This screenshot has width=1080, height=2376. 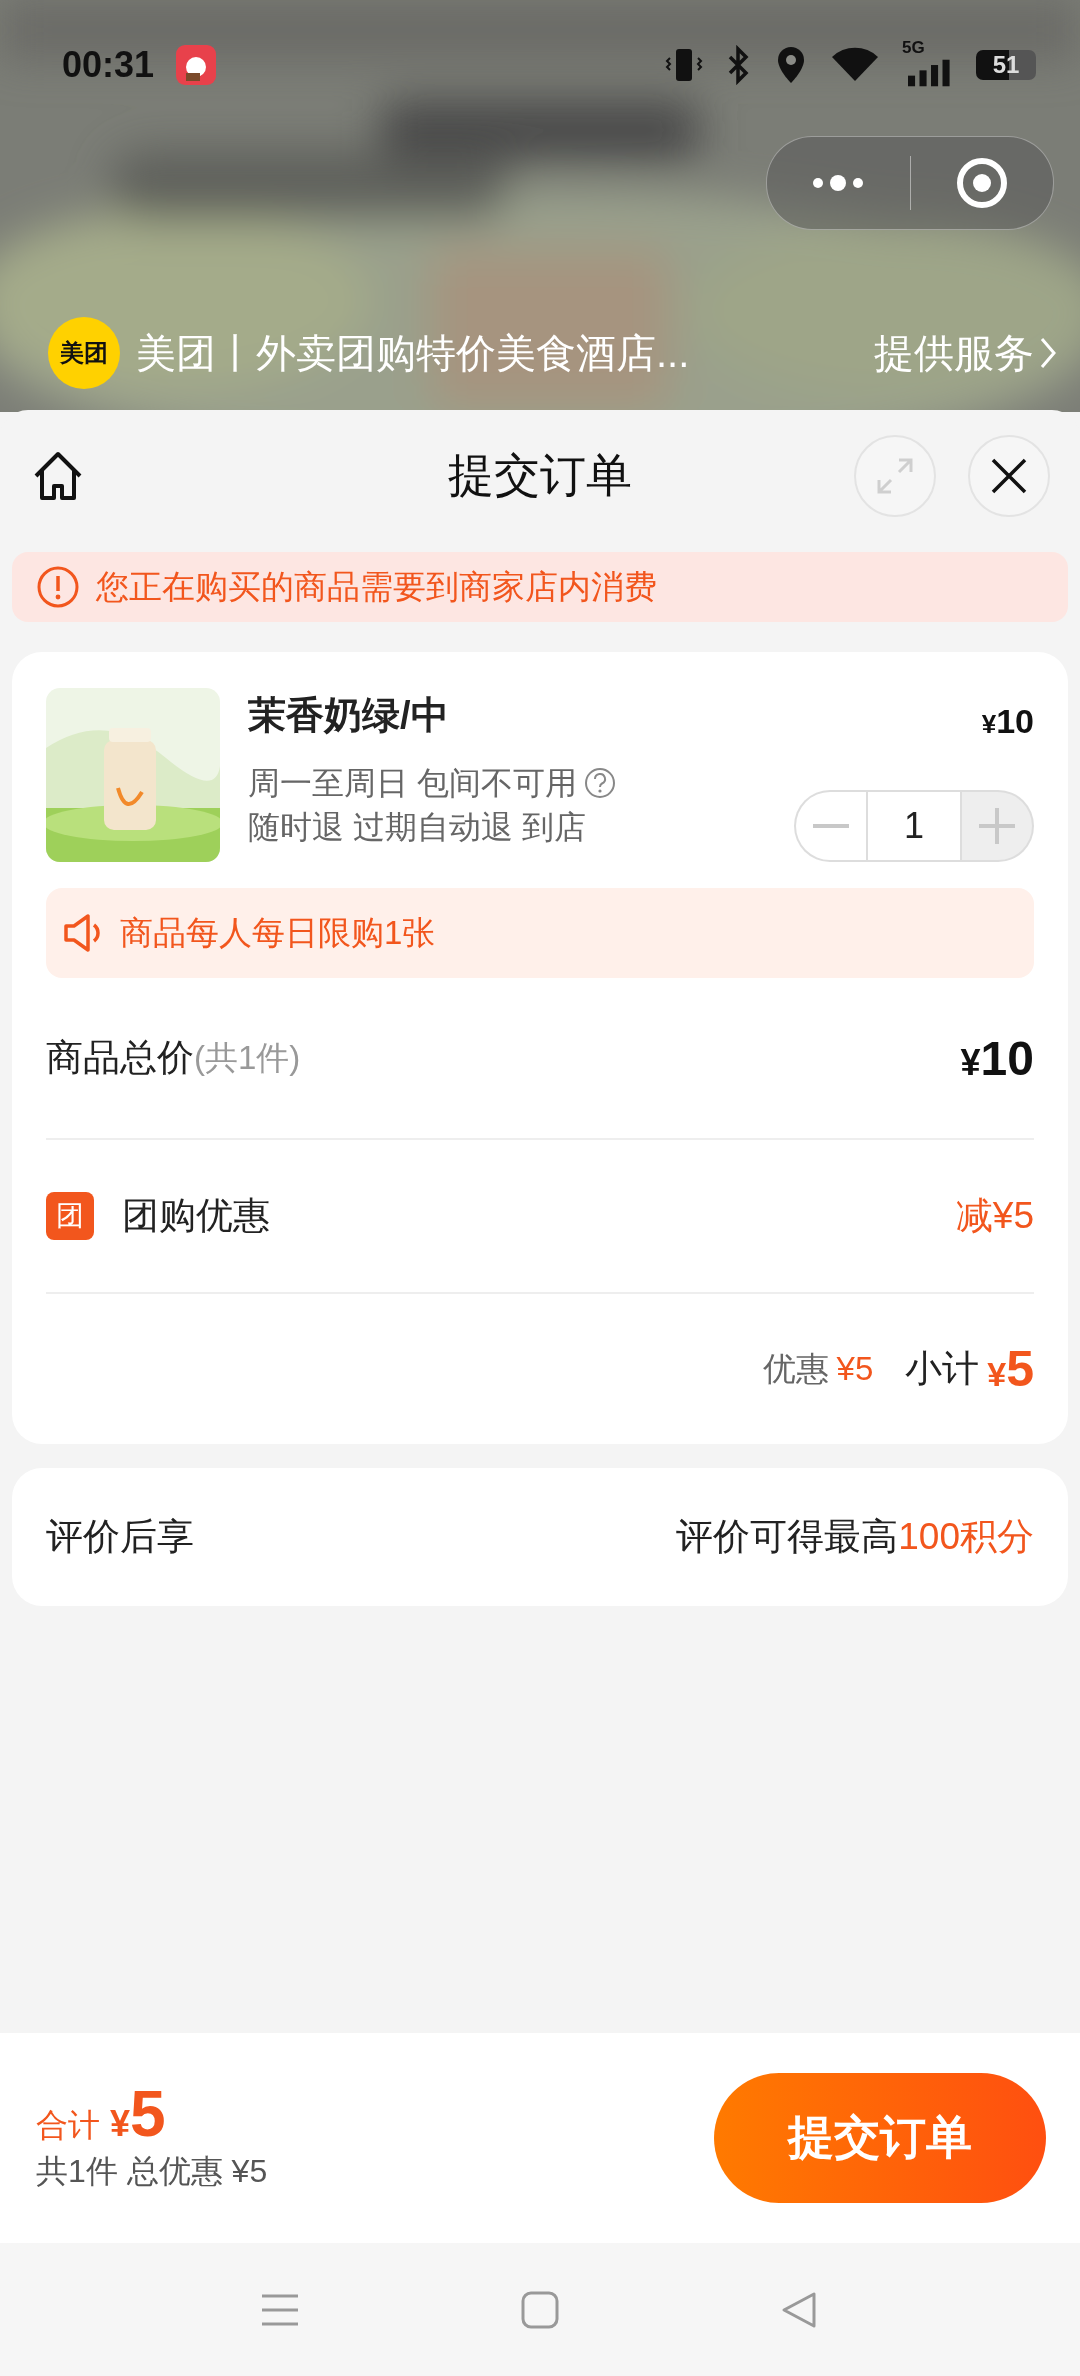 What do you see at coordinates (942, 1369) in the screenshot?
I see `subtotal-label: 小计` at bounding box center [942, 1369].